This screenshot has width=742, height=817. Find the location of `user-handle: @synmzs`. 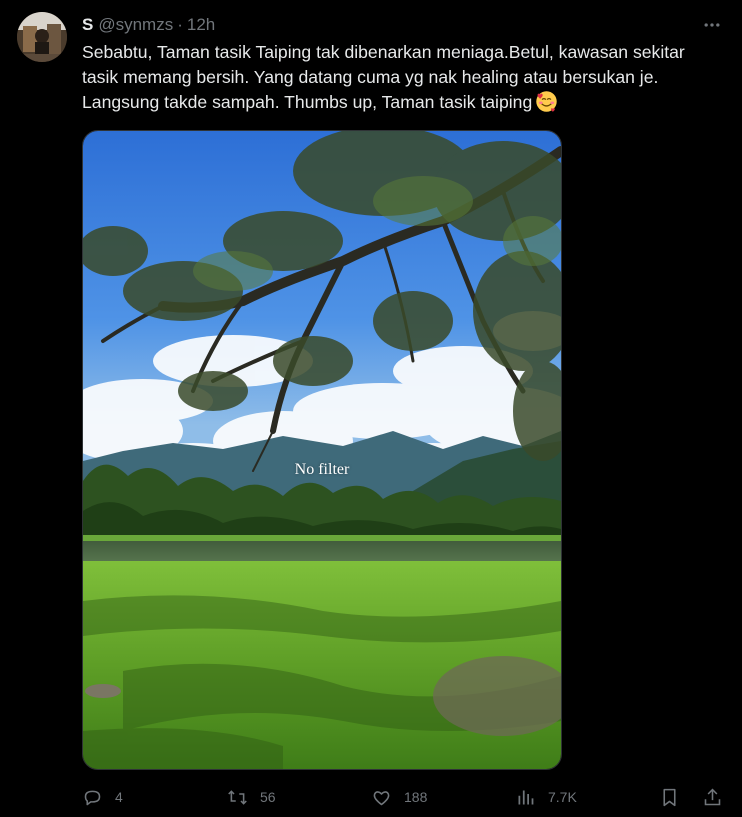

user-handle: @synmzs is located at coordinates (135, 25).